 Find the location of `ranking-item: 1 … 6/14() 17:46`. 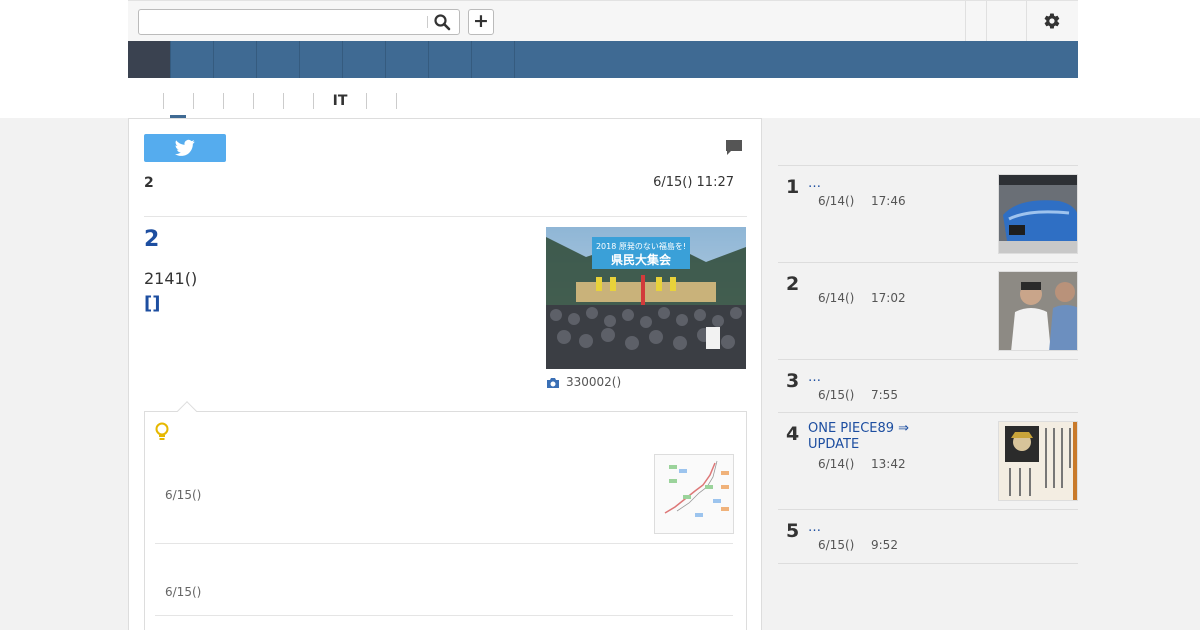

ranking-item: 1 … 6/14() 17:46 is located at coordinates (928, 213).